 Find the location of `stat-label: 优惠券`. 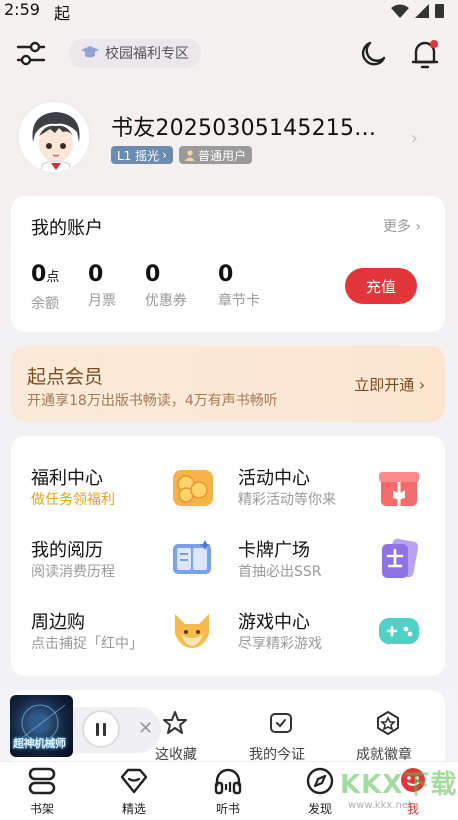

stat-label: 优惠券 is located at coordinates (166, 301).